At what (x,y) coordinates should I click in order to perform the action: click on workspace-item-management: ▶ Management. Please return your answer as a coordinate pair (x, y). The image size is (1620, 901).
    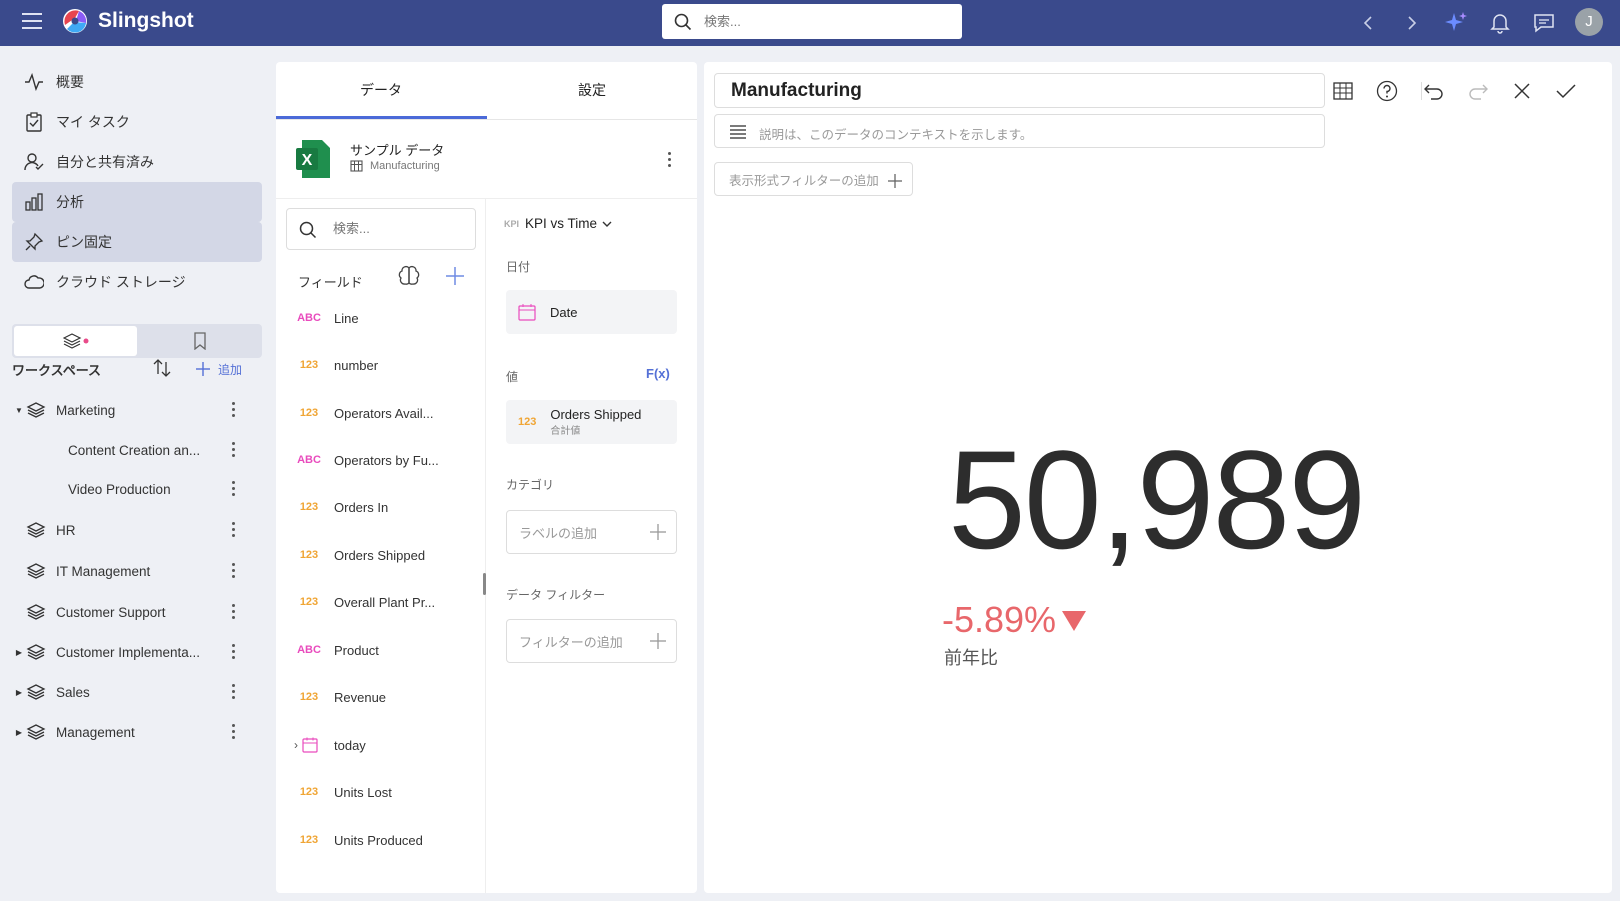
    Looking at the image, I should click on (137, 732).